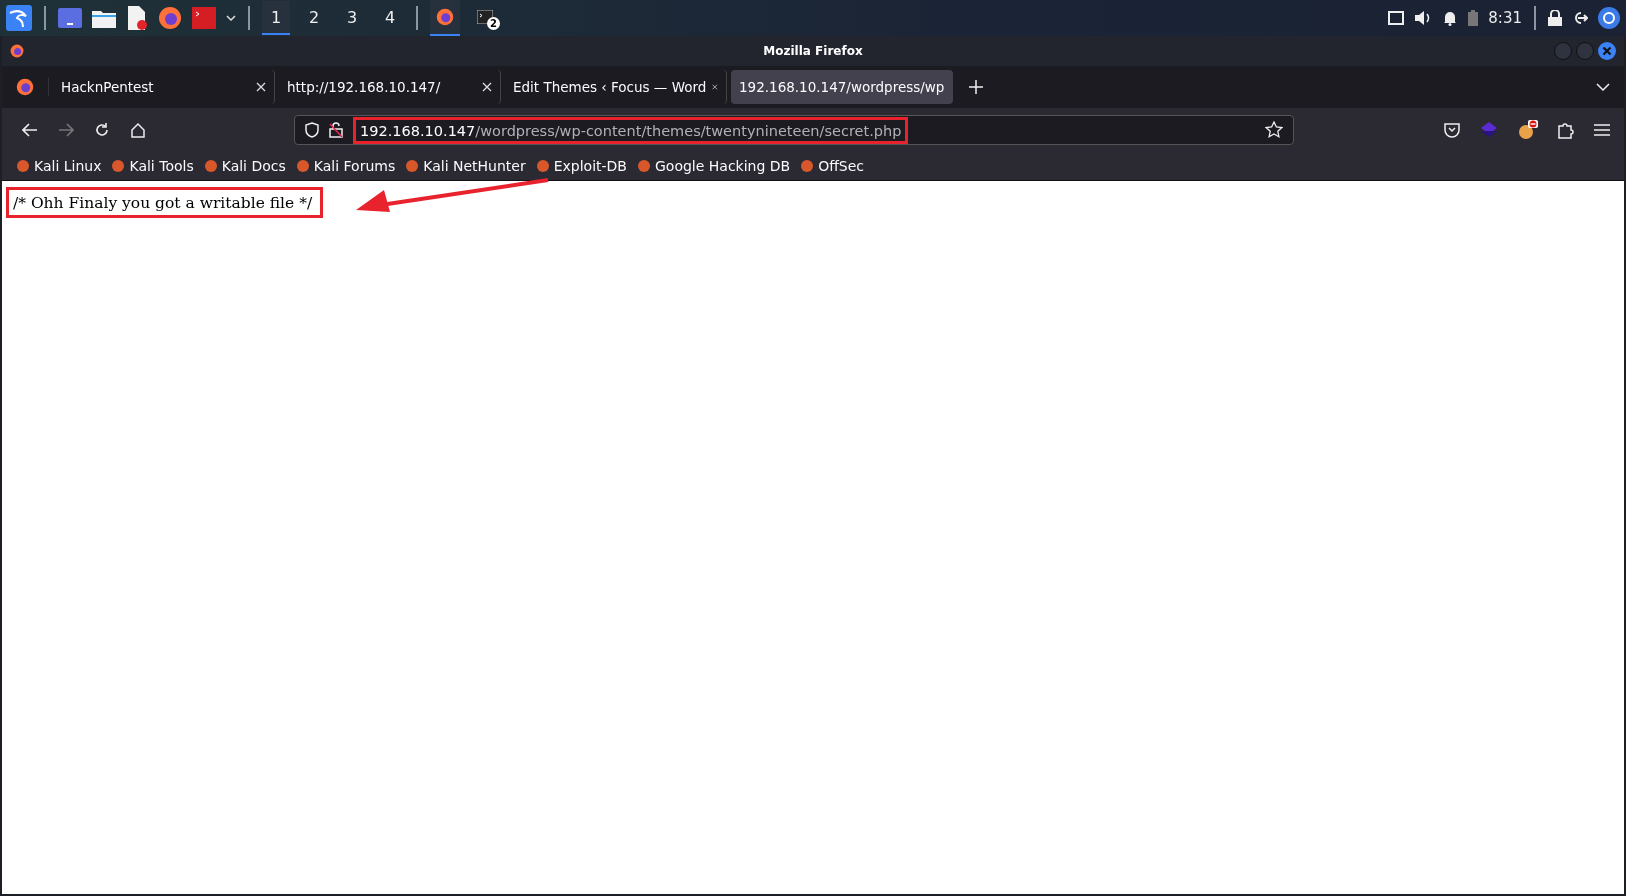 The width and height of the screenshot is (1626, 896). I want to click on tab-title: Edit Themes ‹ Focus — Word, so click(610, 87).